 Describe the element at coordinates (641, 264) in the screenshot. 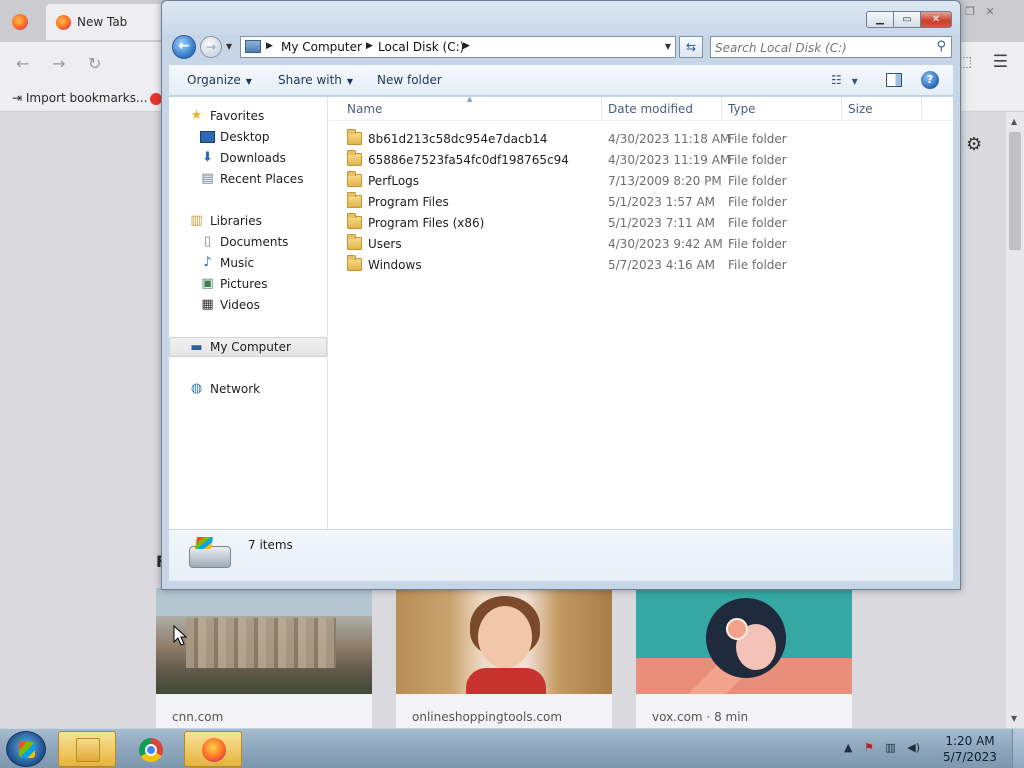

I see `file-row: Windows 5/7/2023 4:16 AM File folder` at that location.